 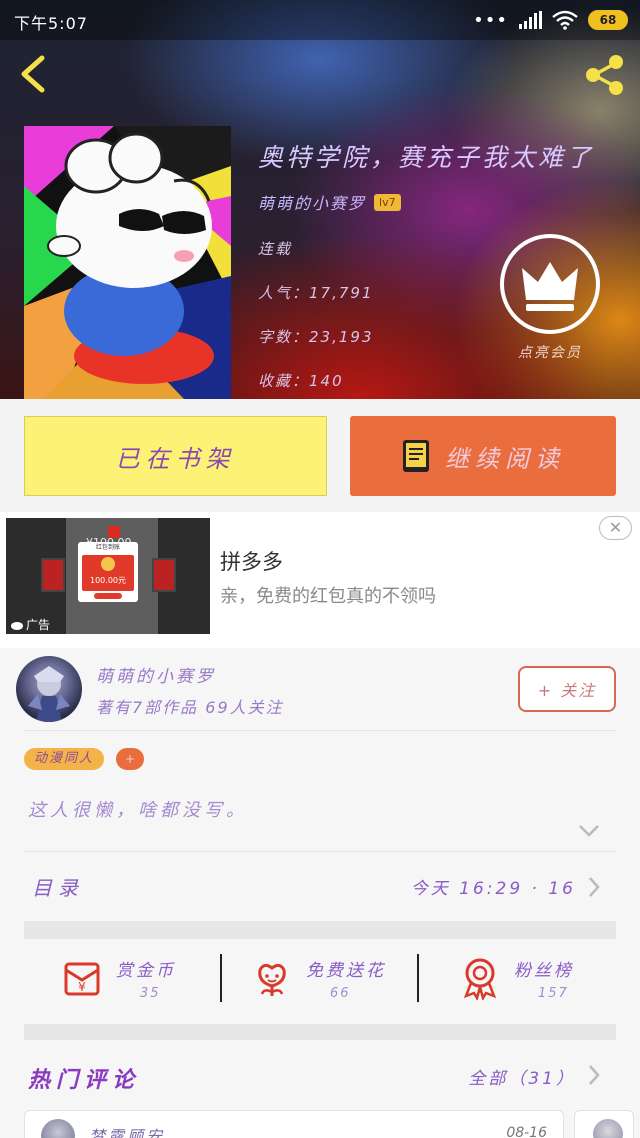 What do you see at coordinates (340, 993) in the screenshot?
I see `free-flowers-count: 66` at bounding box center [340, 993].